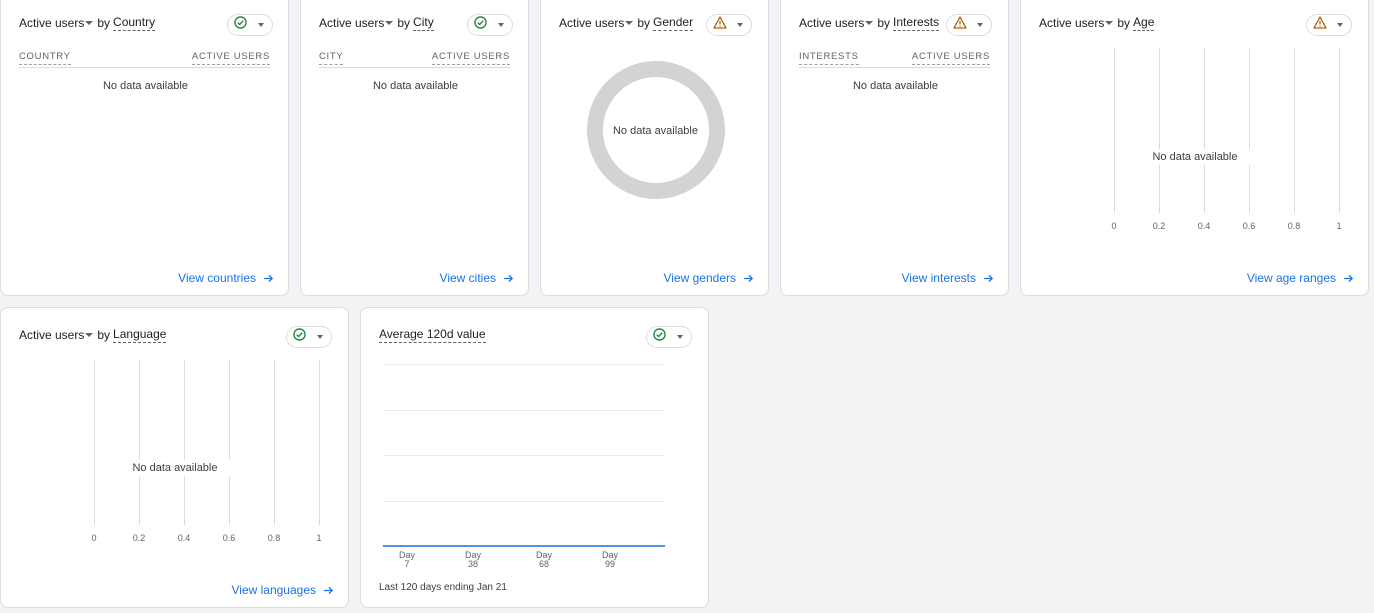 Image resolution: width=1374 pixels, height=613 pixels. I want to click on dimension-selector: Country, so click(134, 23).